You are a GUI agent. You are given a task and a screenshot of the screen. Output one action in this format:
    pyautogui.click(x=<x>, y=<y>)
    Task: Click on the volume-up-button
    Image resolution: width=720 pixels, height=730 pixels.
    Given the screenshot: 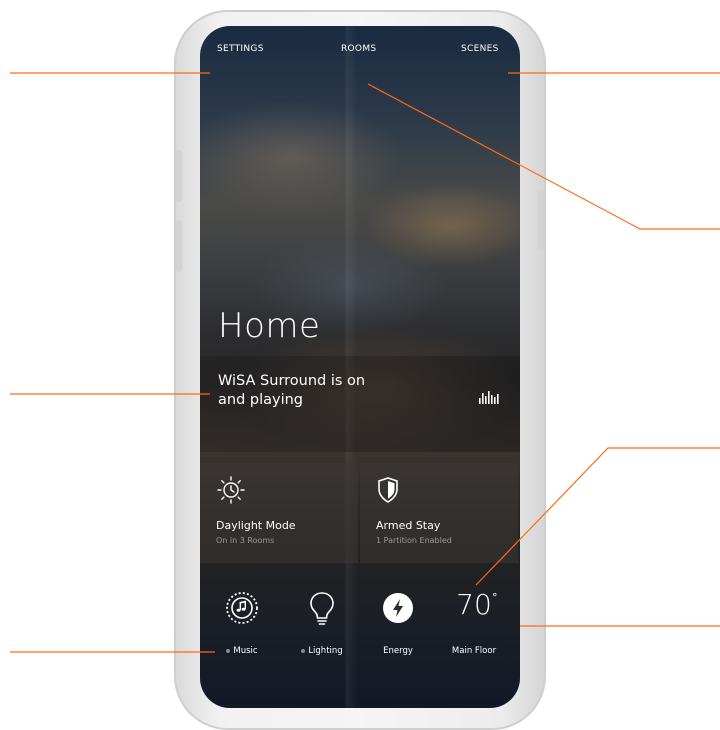 What is the action you would take?
    pyautogui.click(x=179, y=176)
    